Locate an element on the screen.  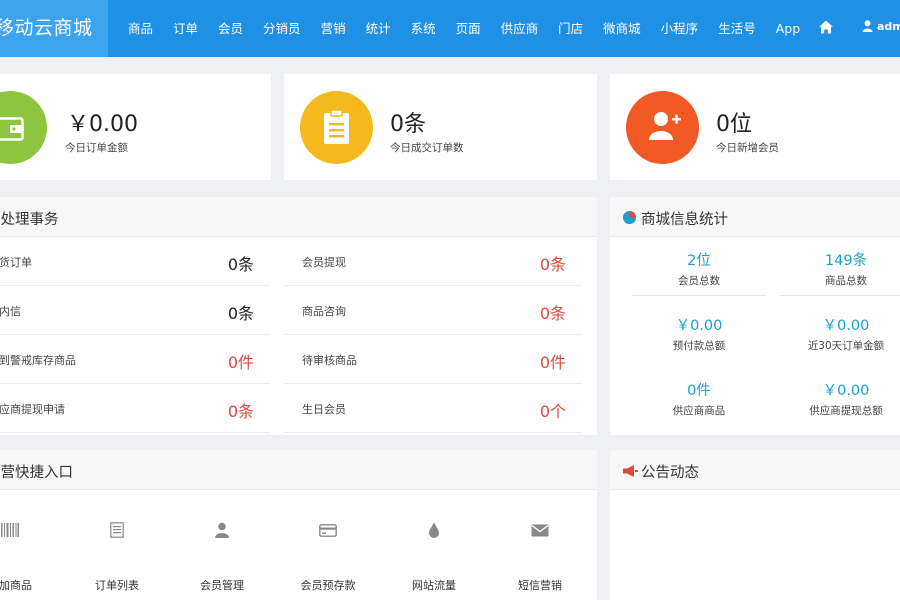
nav-item: 会员 is located at coordinates (230, 28).